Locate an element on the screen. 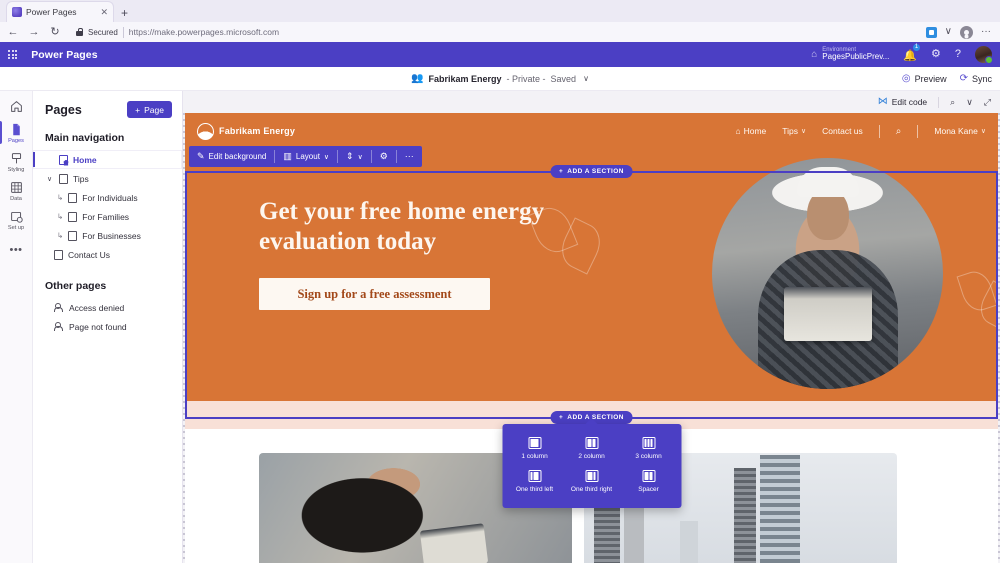  add-section-button-top: + ADD A SECTION is located at coordinates (591, 171).